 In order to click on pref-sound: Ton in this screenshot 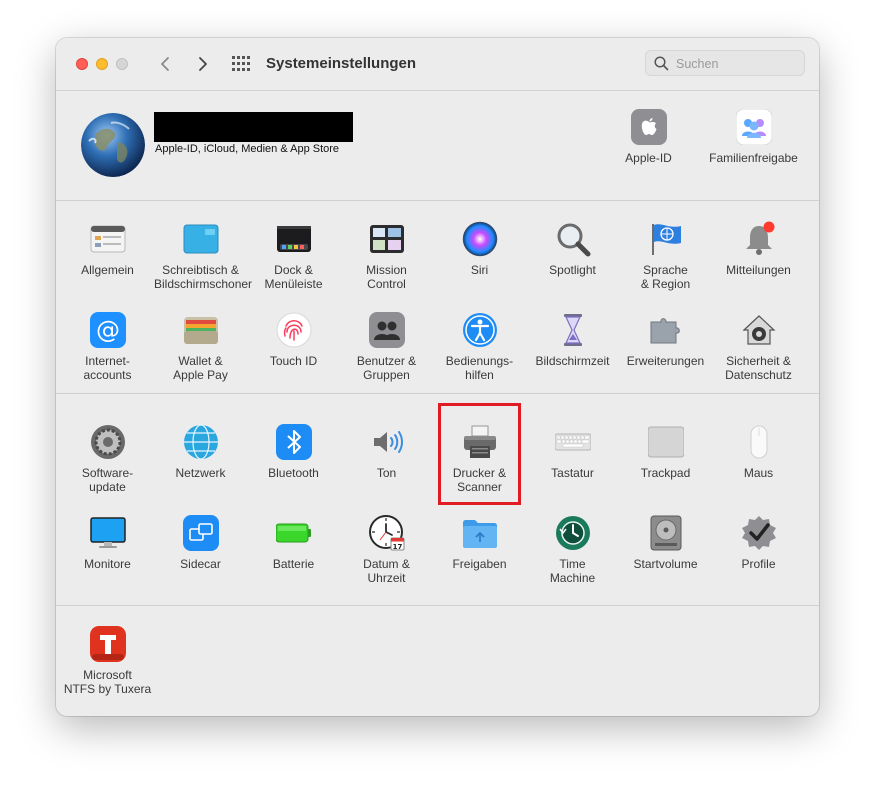, I will do `click(386, 452)`.